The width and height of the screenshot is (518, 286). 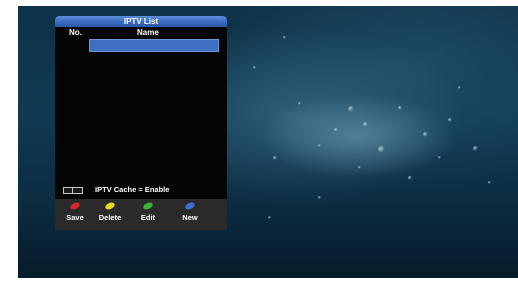 I want to click on color-key-bar: Save Delete Edit New, so click(x=141, y=214).